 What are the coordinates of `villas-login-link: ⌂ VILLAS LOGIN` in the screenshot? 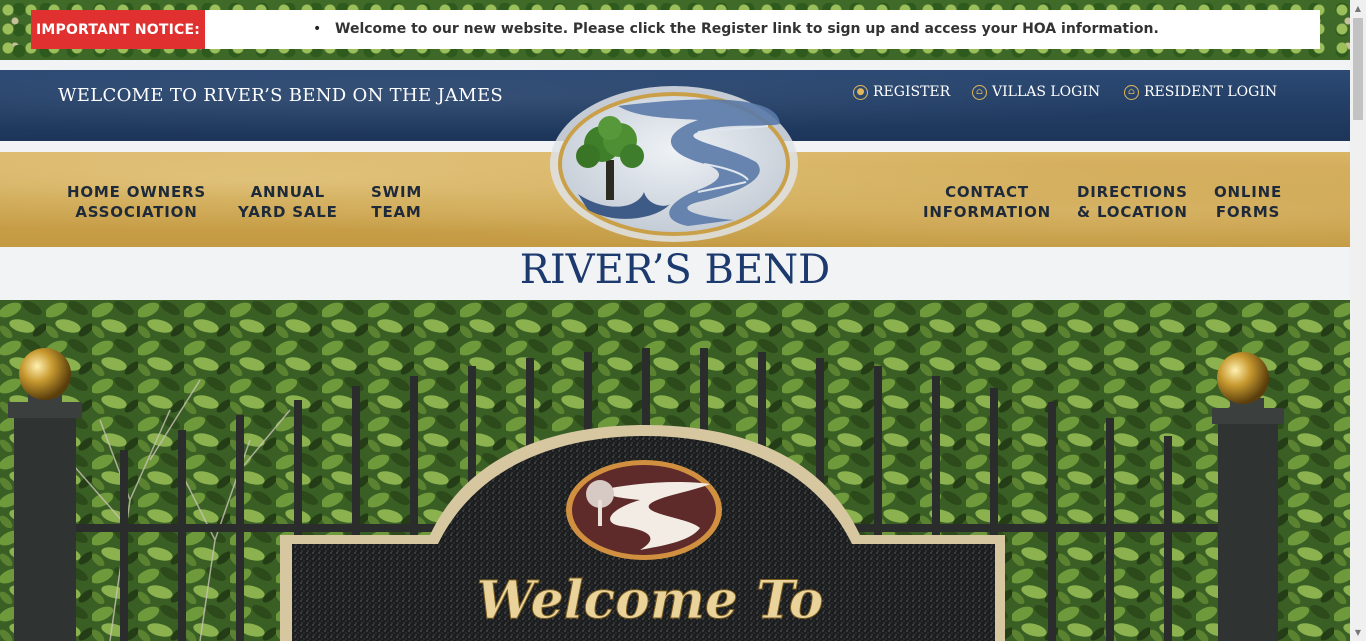 It's located at (1036, 92).